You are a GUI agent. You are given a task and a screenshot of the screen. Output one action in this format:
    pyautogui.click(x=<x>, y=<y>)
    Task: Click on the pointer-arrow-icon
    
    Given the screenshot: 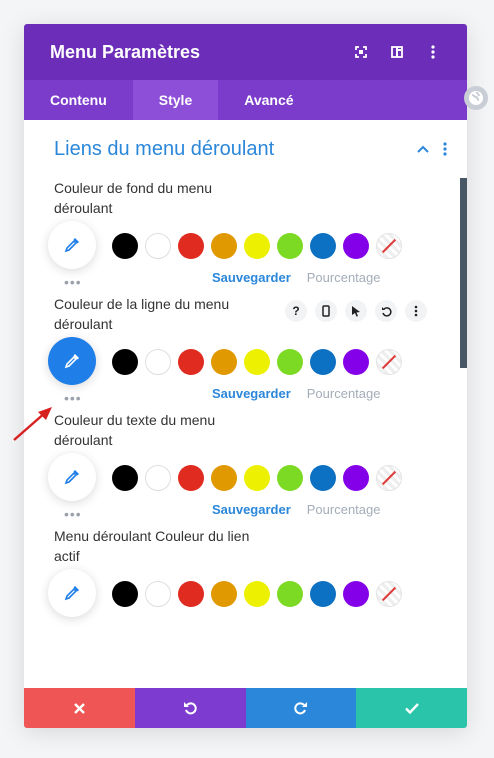 What is the action you would take?
    pyautogui.click(x=32, y=424)
    